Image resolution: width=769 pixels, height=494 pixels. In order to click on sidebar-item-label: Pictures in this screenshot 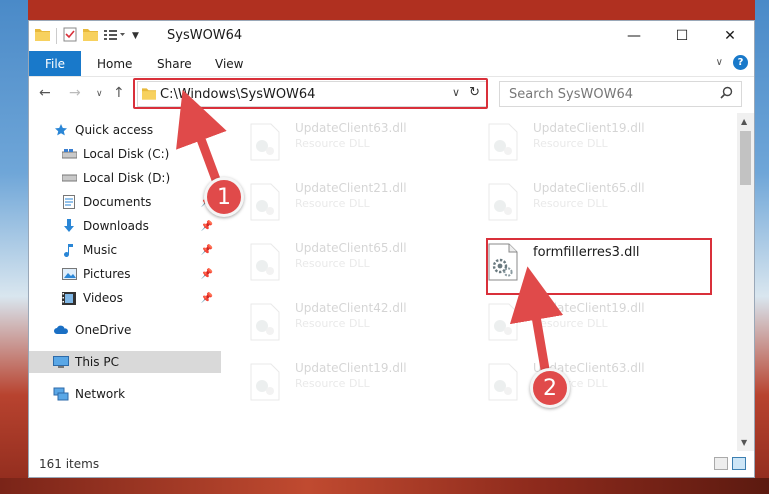, I will do `click(107, 274)`.